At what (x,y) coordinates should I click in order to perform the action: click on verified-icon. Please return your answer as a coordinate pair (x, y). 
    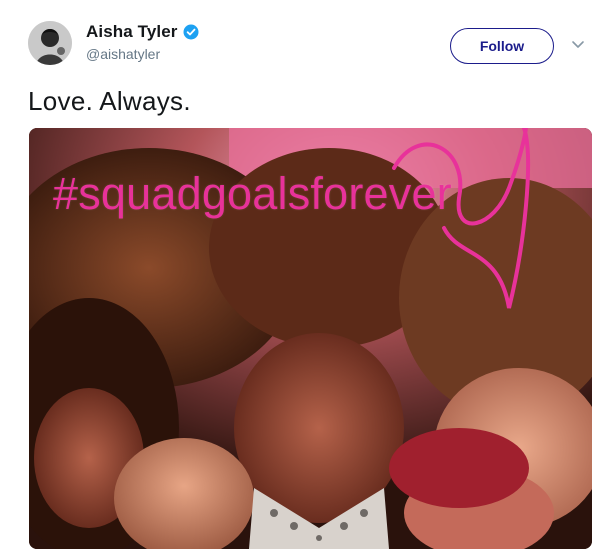
    Looking at the image, I should click on (191, 32).